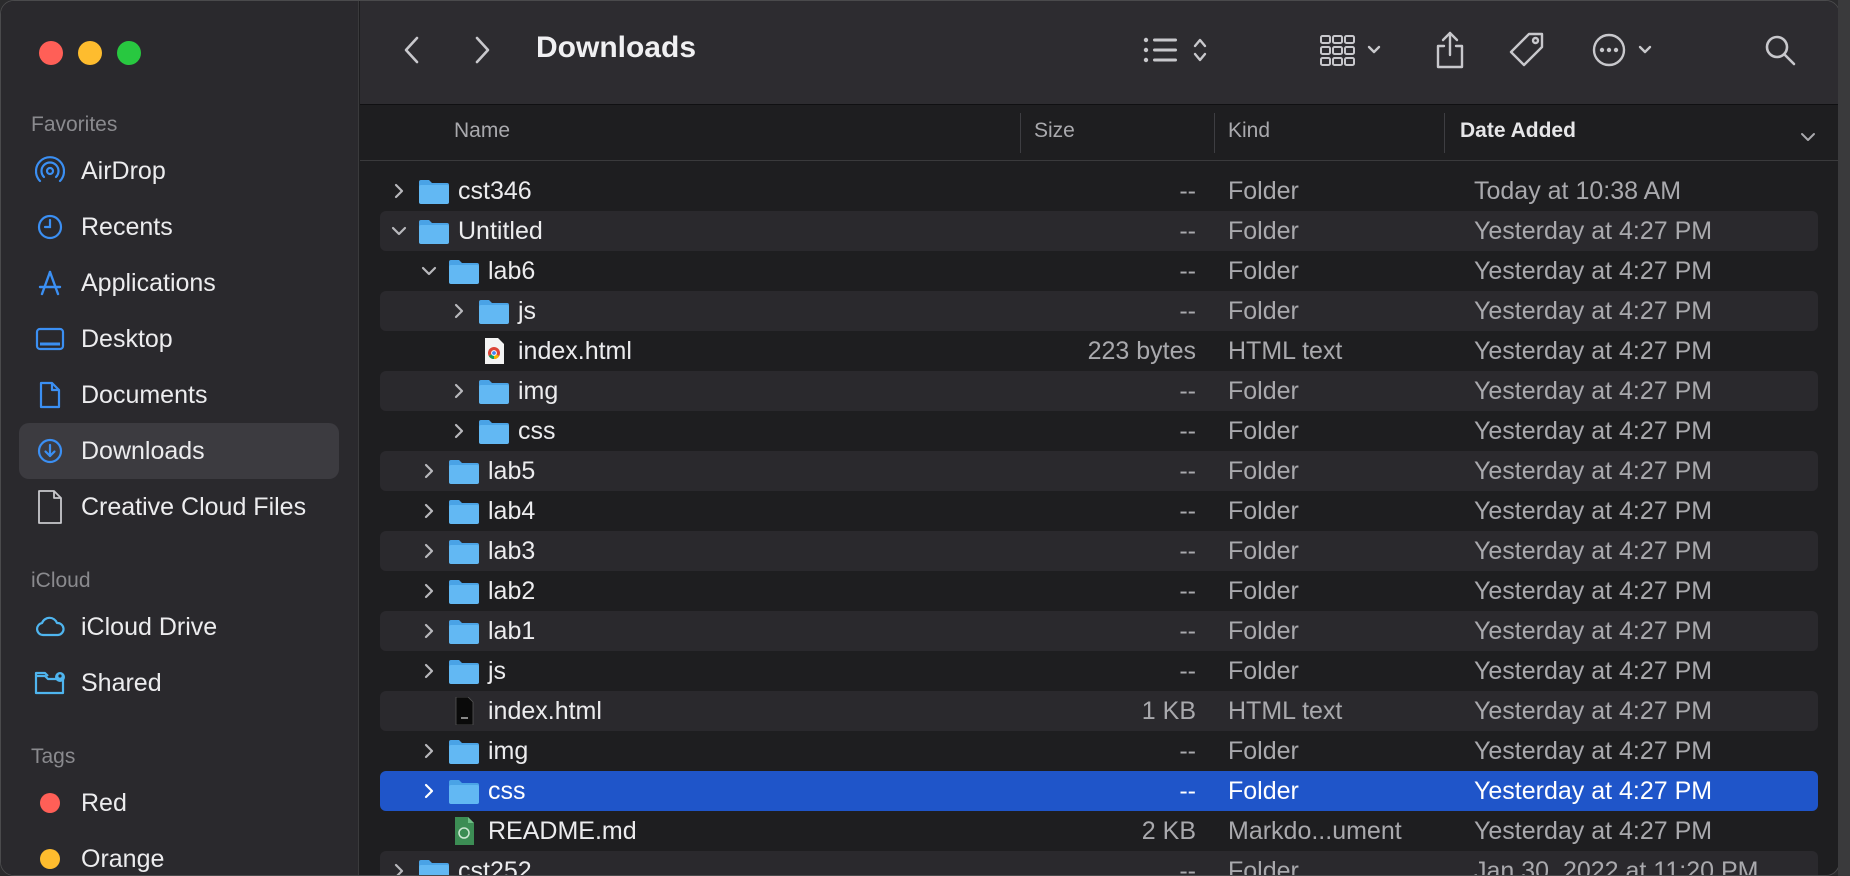  What do you see at coordinates (1099, 591) in the screenshot?
I see `file-row: lab2 -- Folder Yesterday at 4:27 PM` at bounding box center [1099, 591].